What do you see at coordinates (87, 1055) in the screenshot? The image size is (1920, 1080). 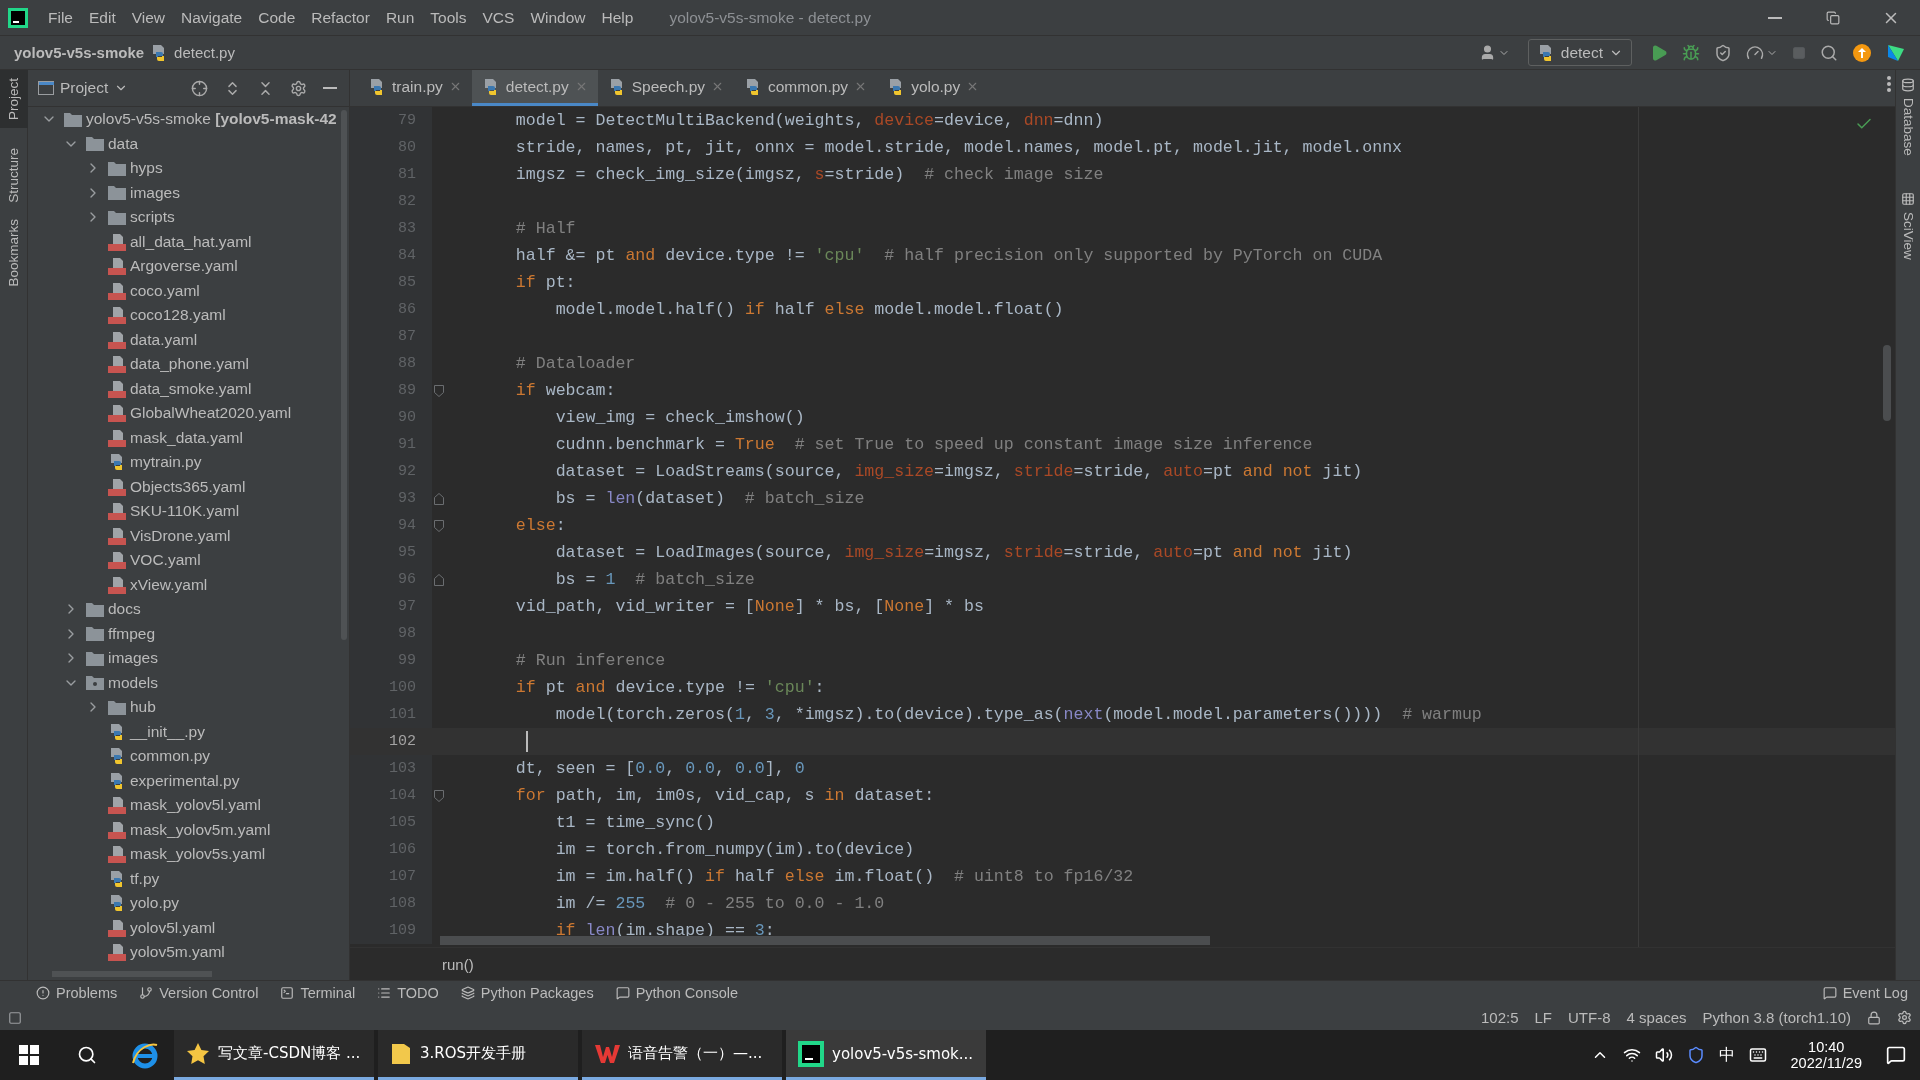 I see `search-icon` at bounding box center [87, 1055].